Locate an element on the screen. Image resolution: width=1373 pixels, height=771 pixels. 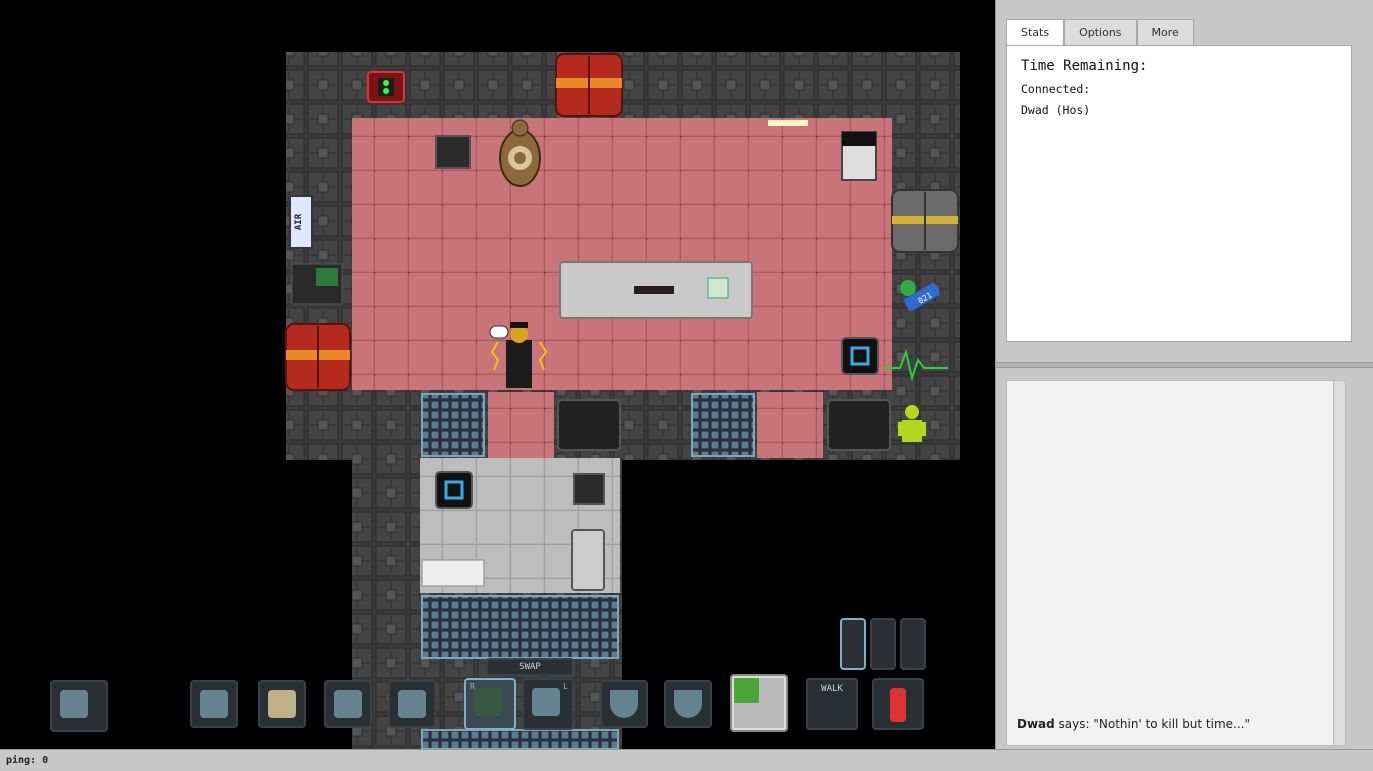
belt-slot is located at coordinates (348, 704).